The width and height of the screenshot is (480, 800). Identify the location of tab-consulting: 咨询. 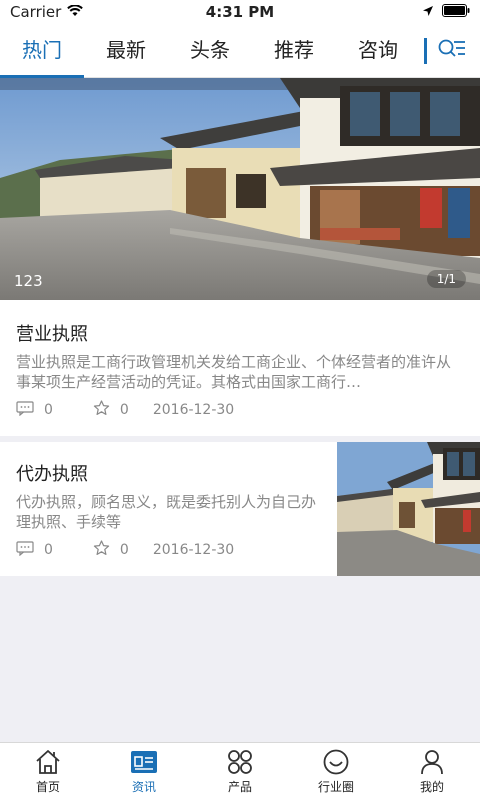
(378, 51).